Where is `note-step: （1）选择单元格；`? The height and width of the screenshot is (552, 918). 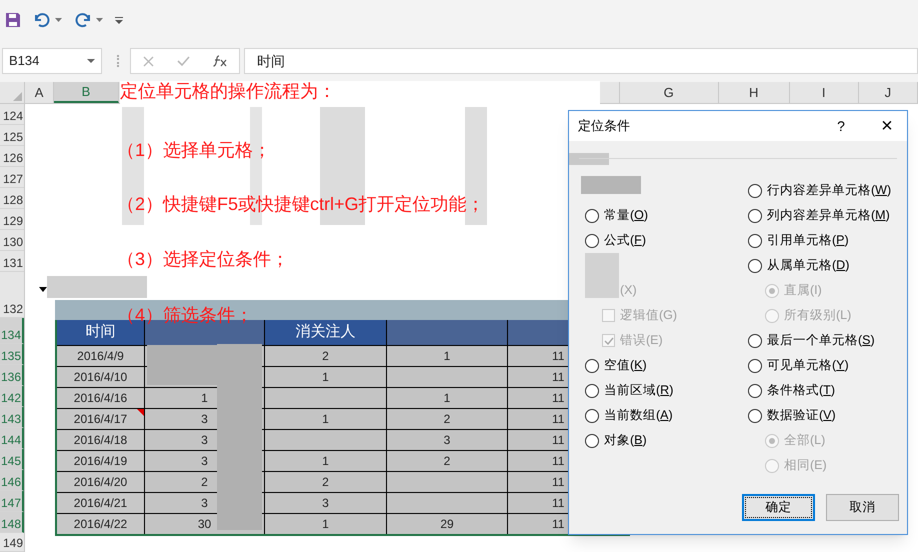 note-step: （1）选择单元格； is located at coordinates (194, 150).